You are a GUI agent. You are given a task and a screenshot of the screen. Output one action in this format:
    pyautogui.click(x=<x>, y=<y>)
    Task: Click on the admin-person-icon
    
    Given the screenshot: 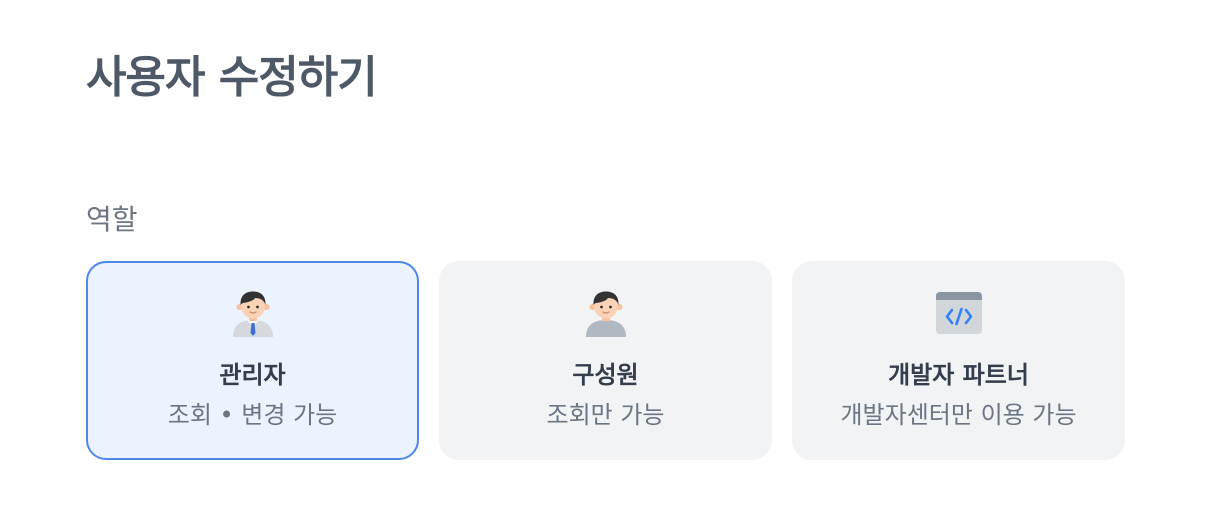 What is the action you would take?
    pyautogui.click(x=253, y=313)
    